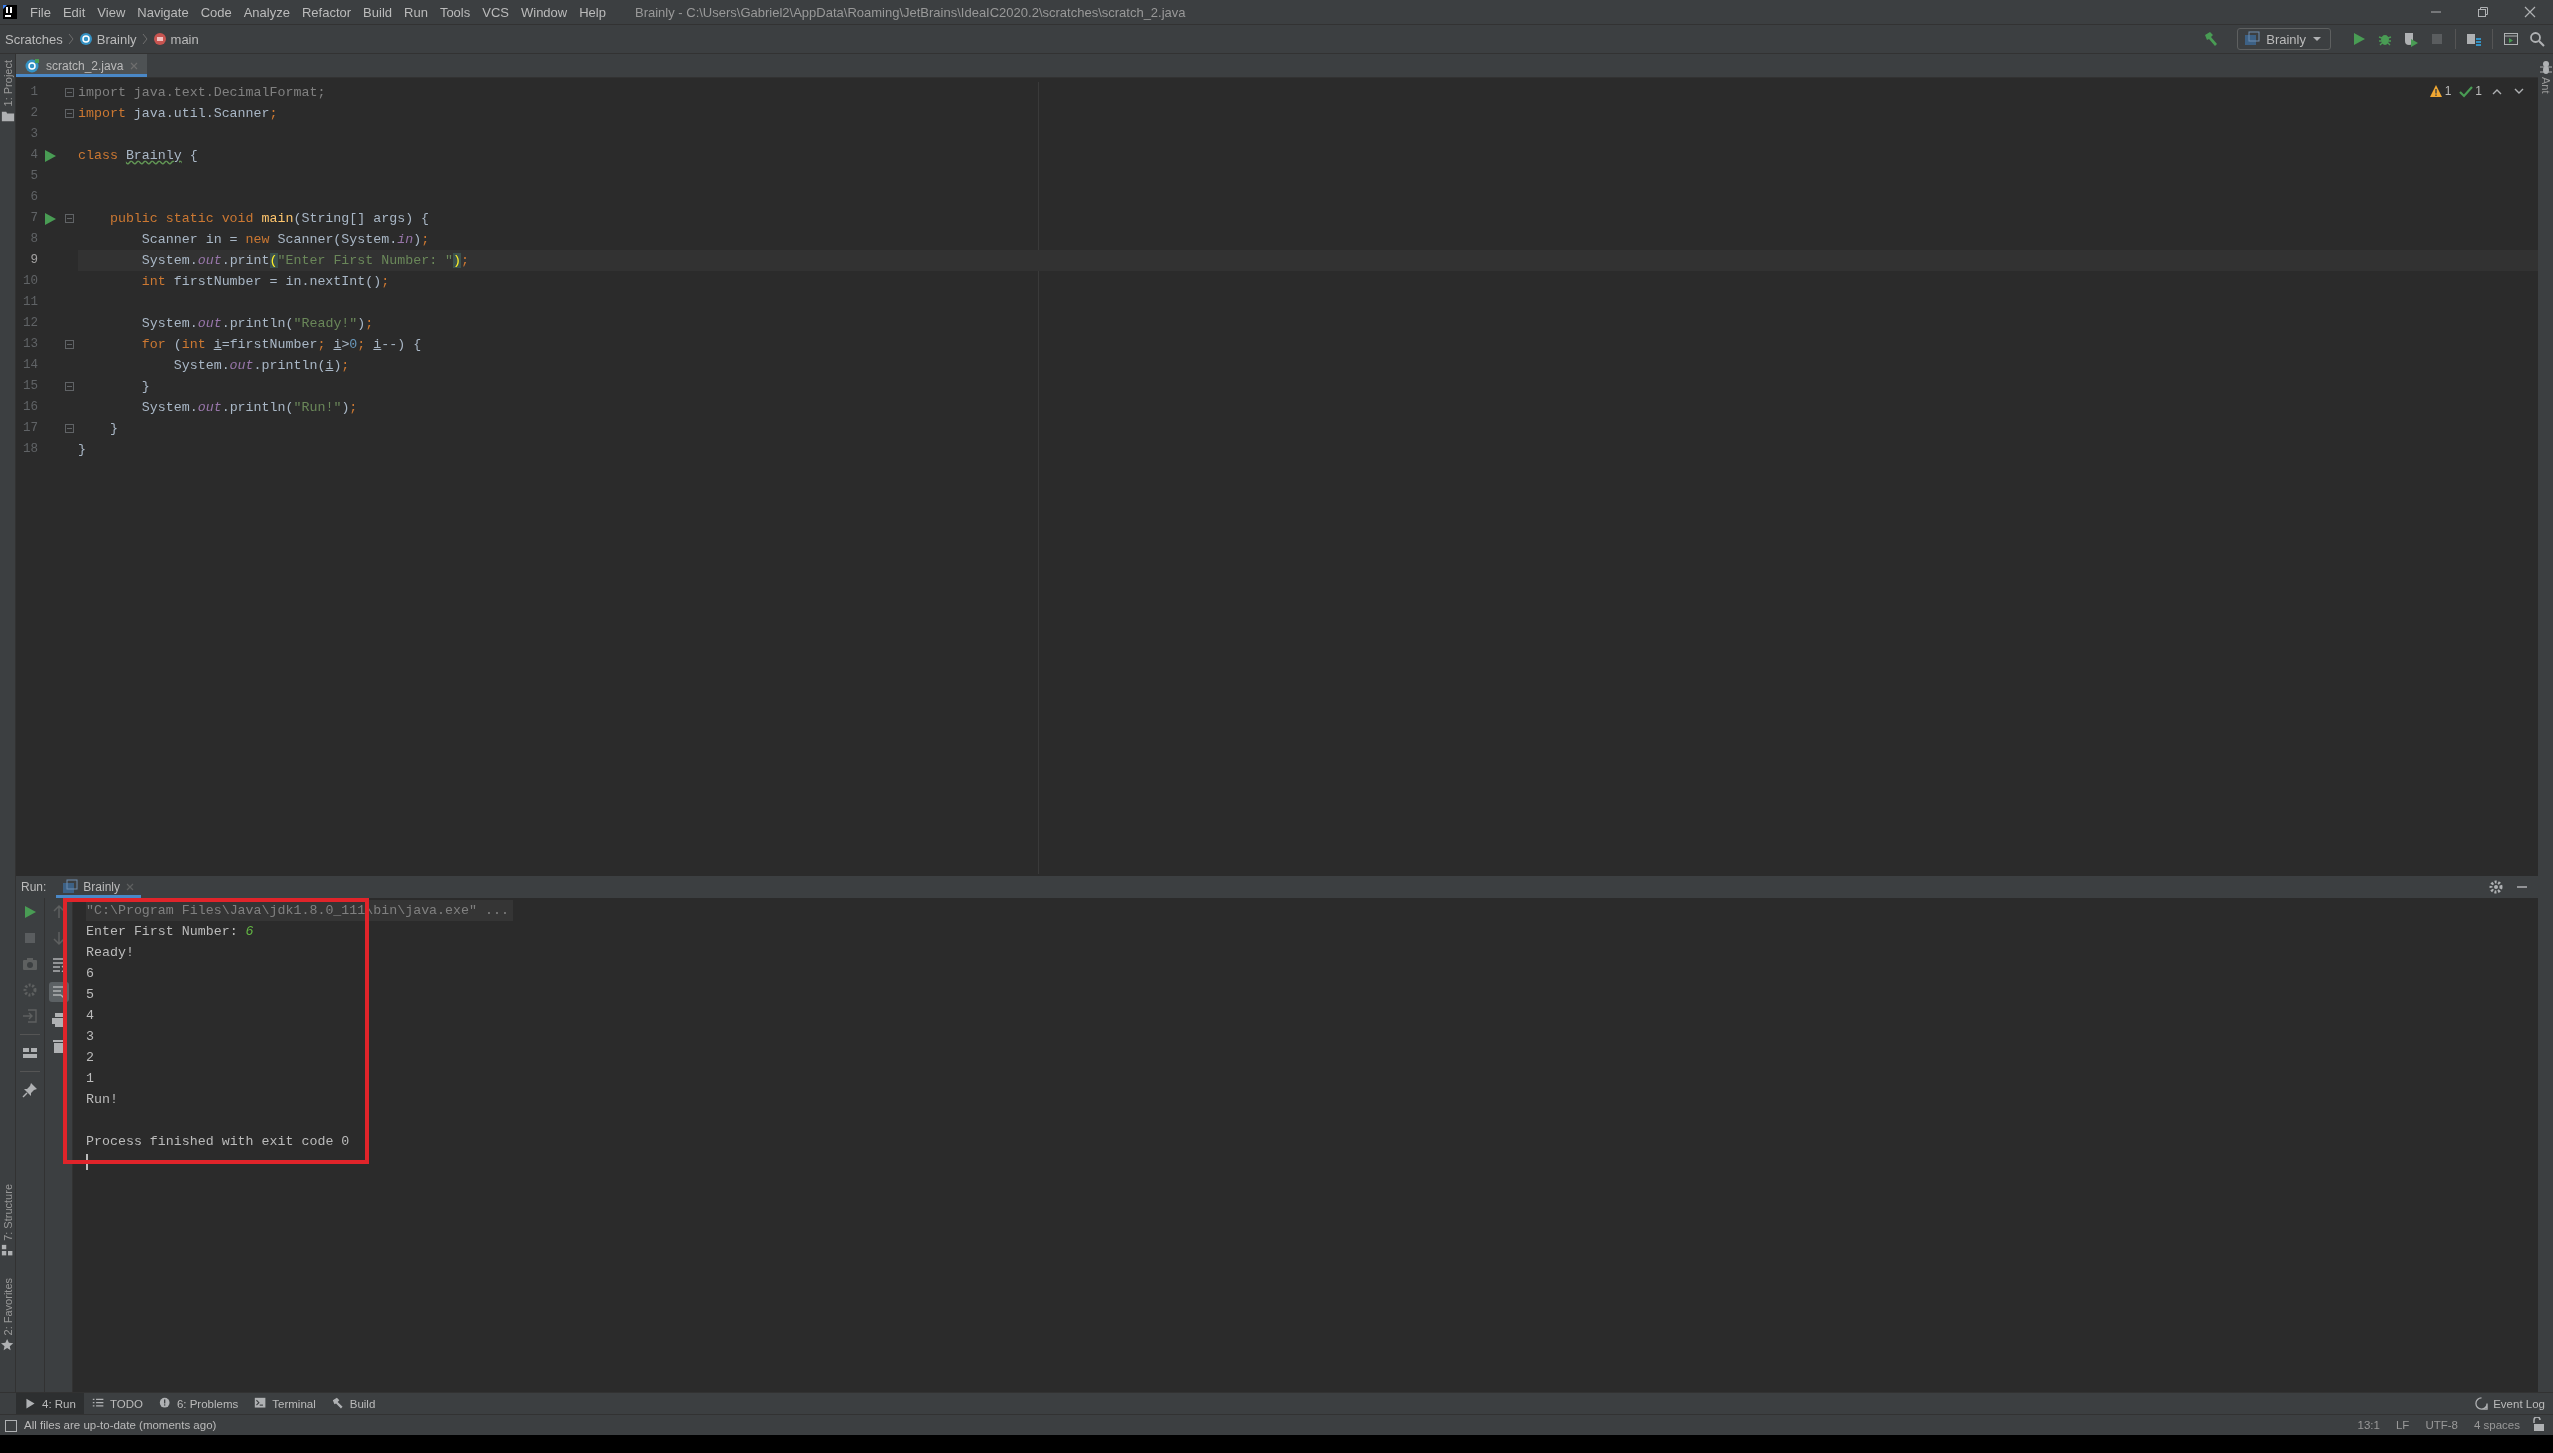 This screenshot has height=1453, width=2553. I want to click on warning-icon, so click(2435, 91).